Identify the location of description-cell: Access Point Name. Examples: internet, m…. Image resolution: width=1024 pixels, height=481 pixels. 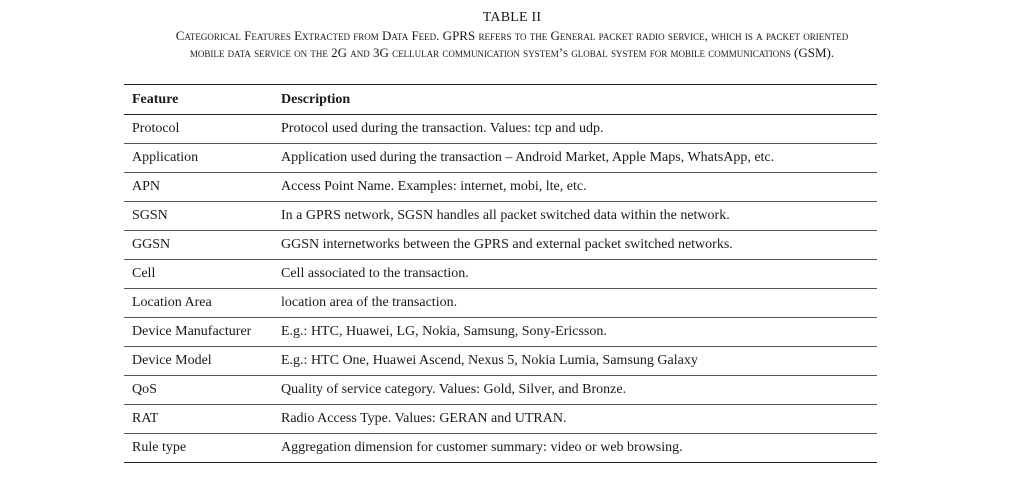
(434, 186).